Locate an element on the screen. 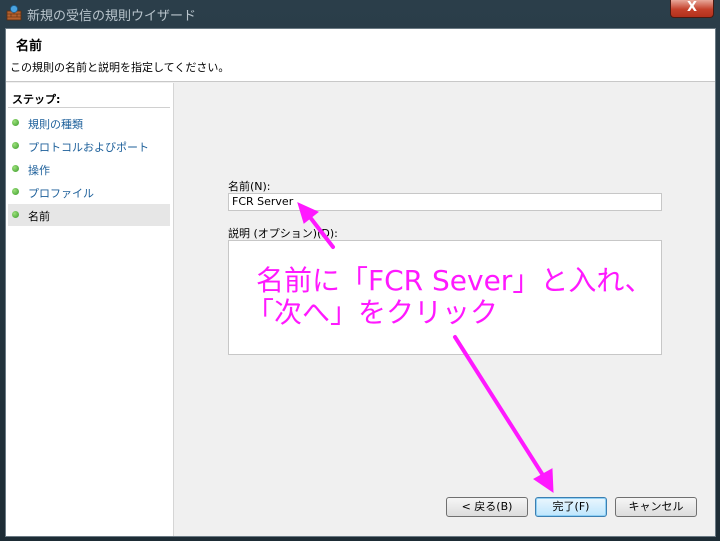  sidebar-item-protocol-ports: プロトコルおよびポート is located at coordinates (89, 146).